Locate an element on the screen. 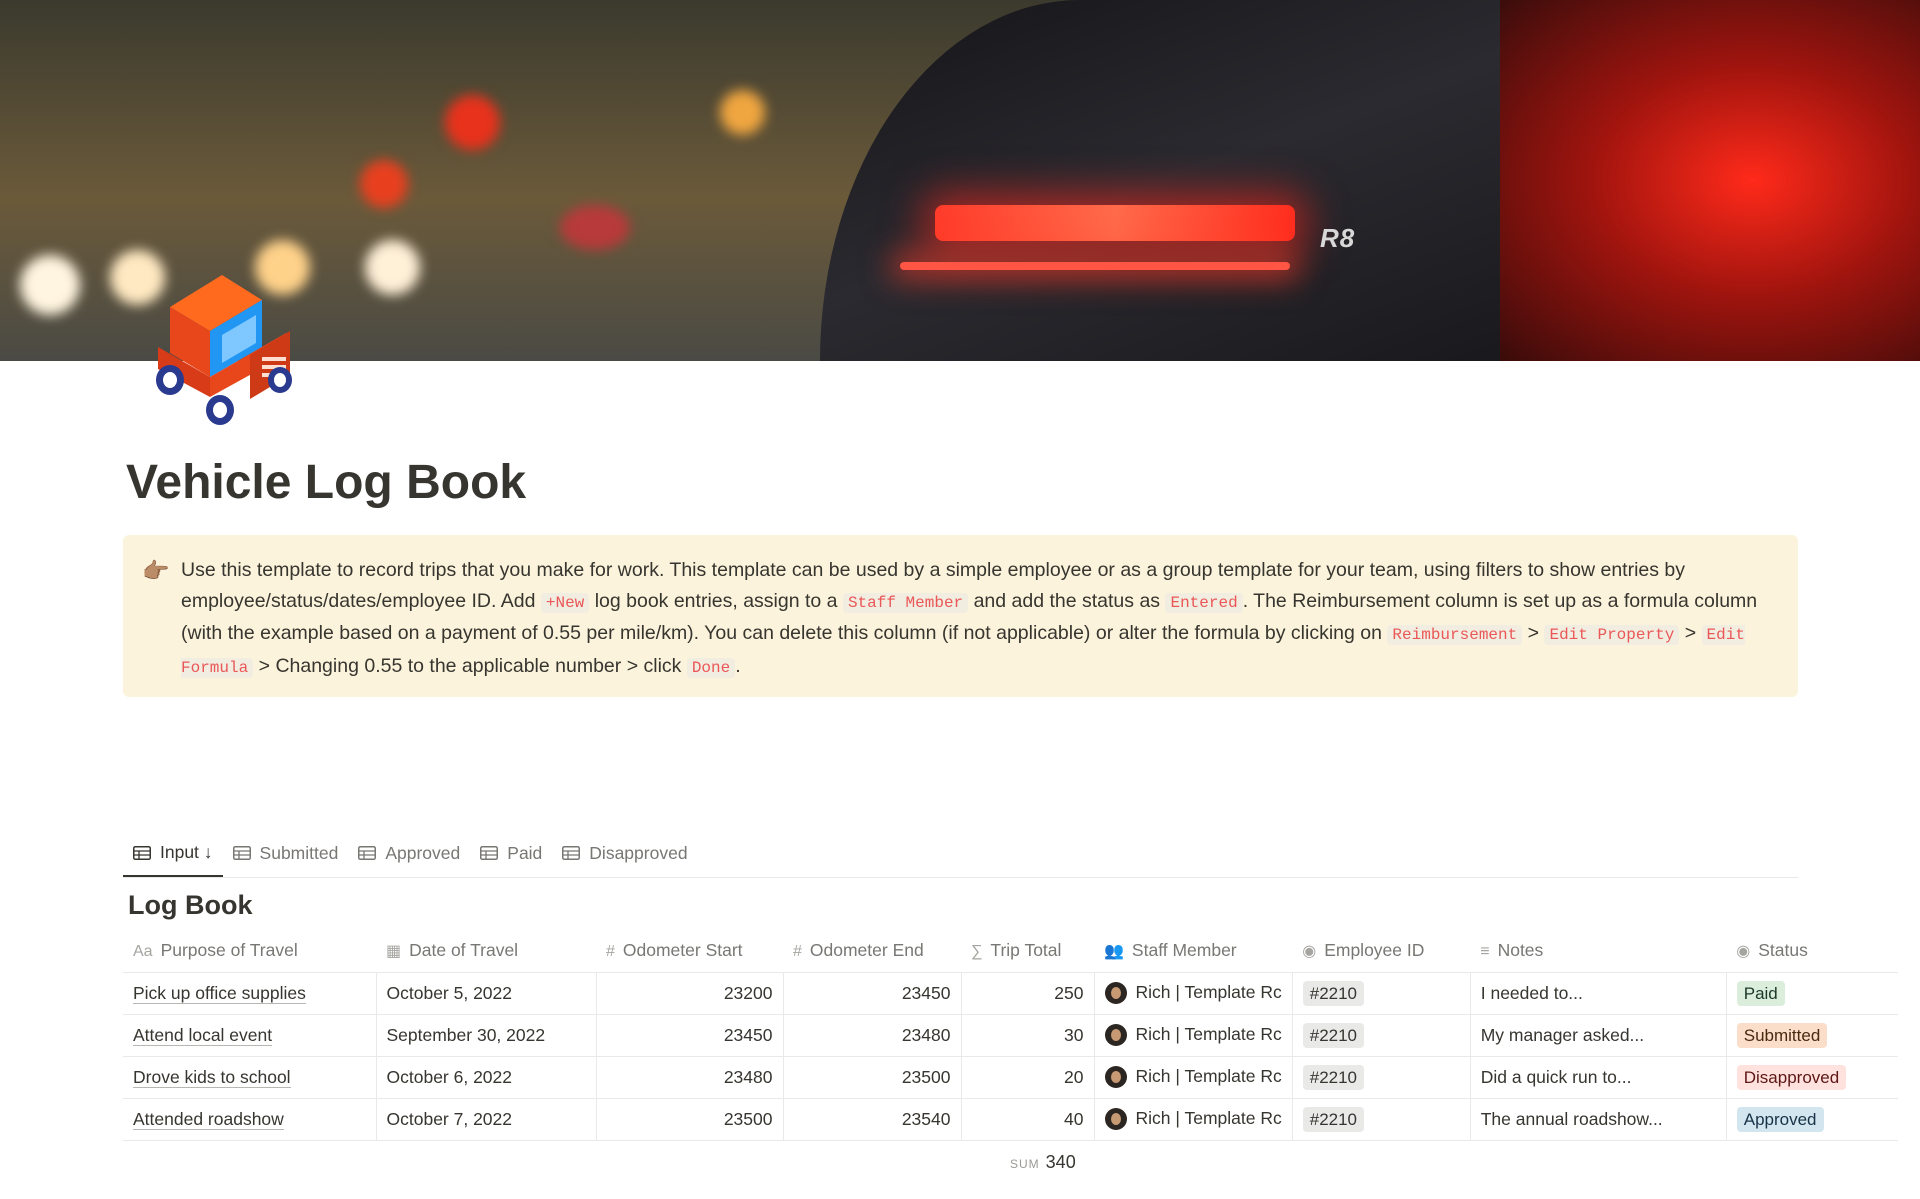 The height and width of the screenshot is (1199, 1920). number-icon: # is located at coordinates (797, 951).